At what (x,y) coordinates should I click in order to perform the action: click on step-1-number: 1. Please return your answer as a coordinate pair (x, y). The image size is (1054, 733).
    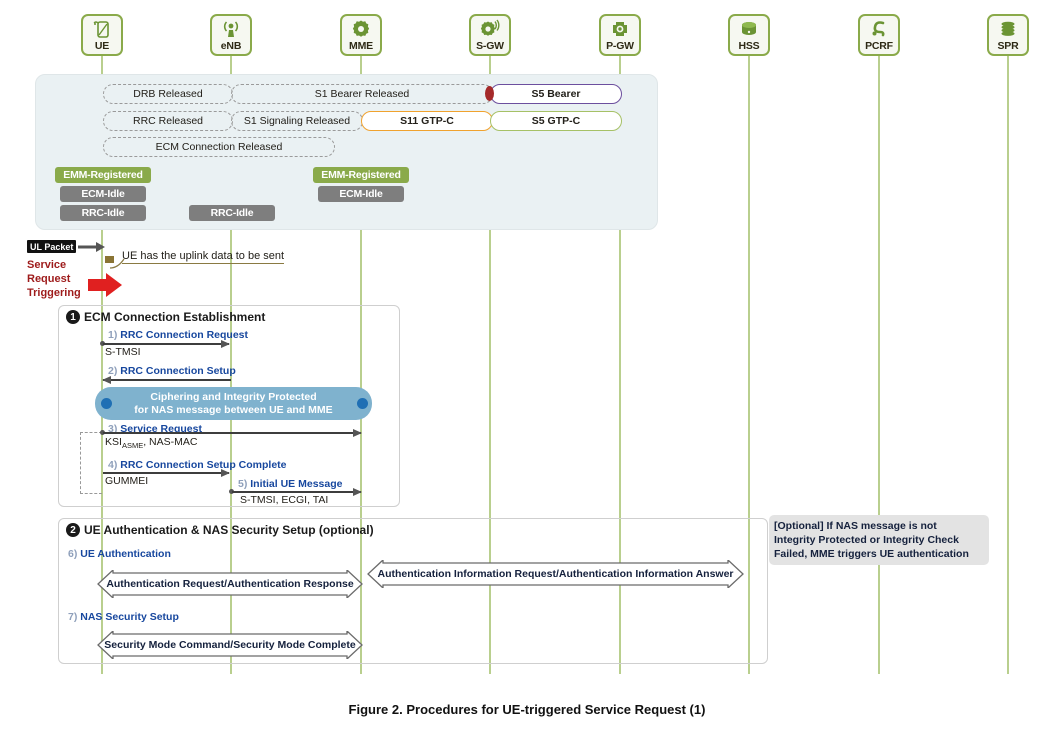
    Looking at the image, I should click on (73, 317).